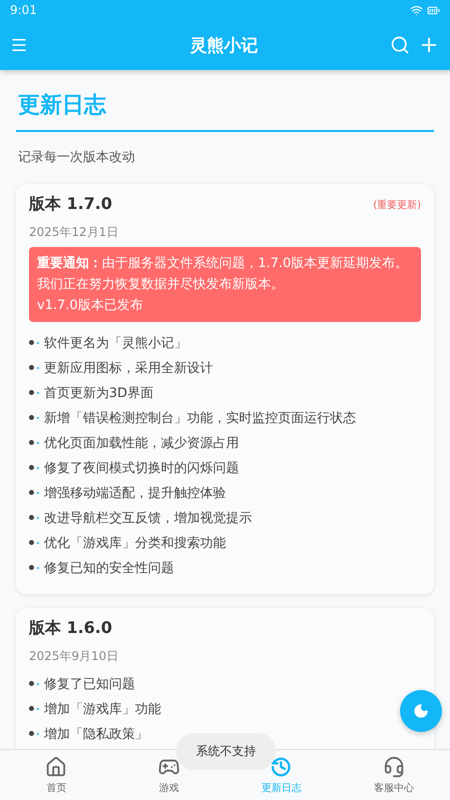 The height and width of the screenshot is (800, 450). I want to click on change-item: 修复了已知问题, so click(89, 684).